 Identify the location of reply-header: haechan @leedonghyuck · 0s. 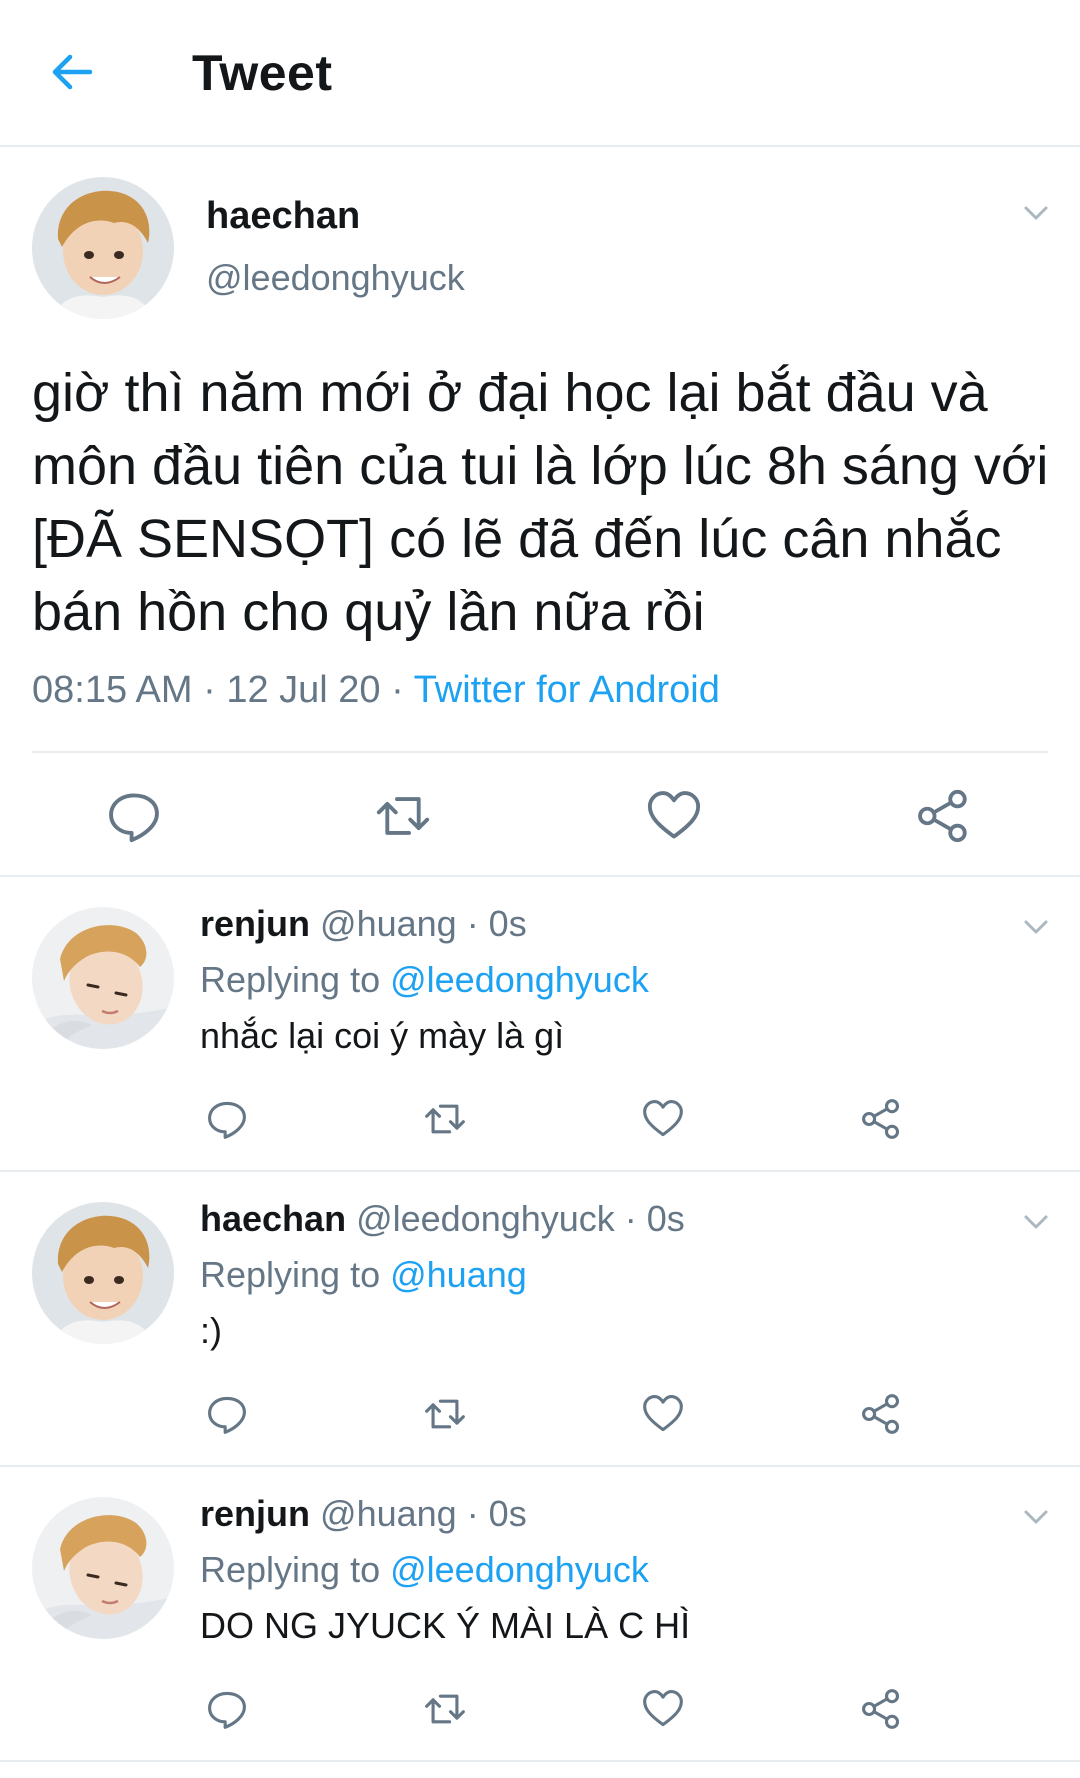
(442, 1219).